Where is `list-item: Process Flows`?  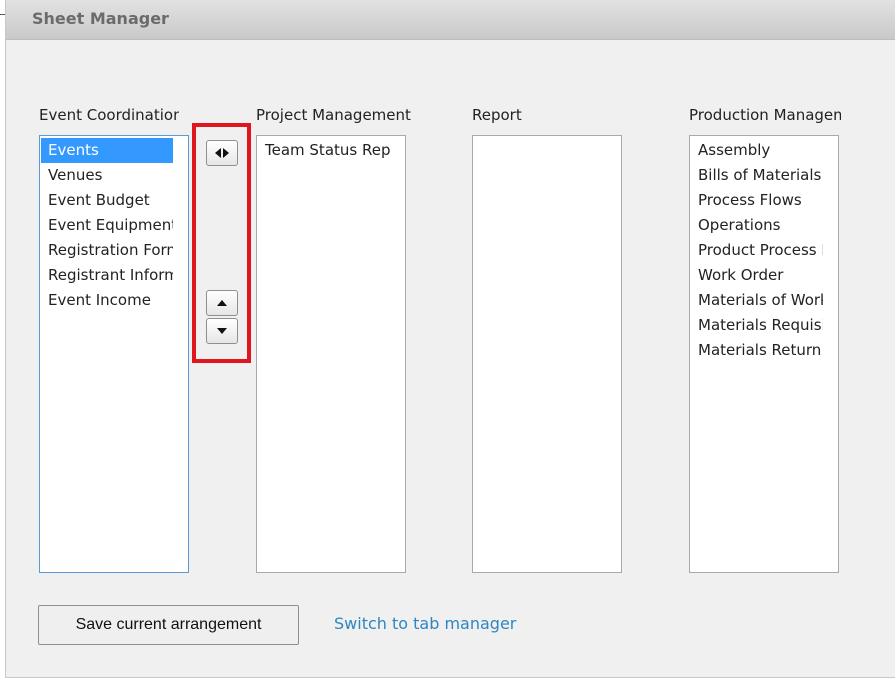 list-item: Process Flows is located at coordinates (757, 200).